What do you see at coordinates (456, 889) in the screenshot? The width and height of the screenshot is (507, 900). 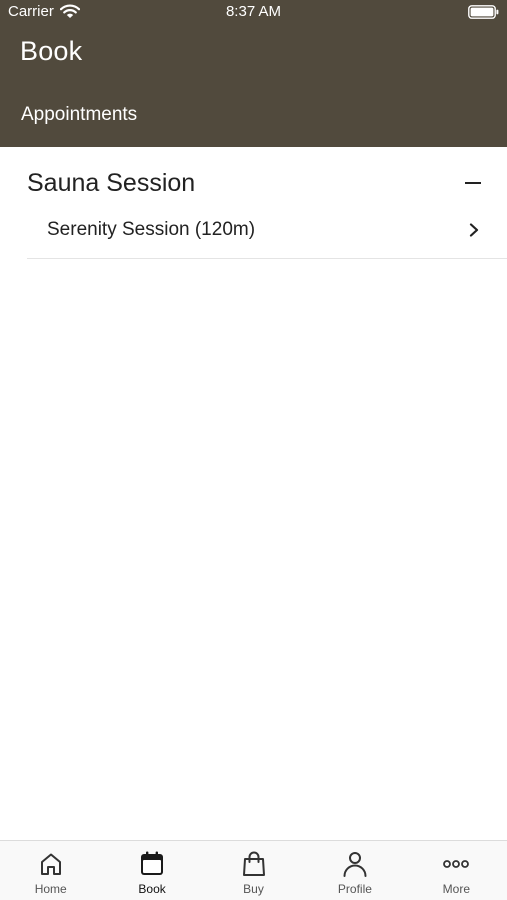 I see `tab-label-more: More` at bounding box center [456, 889].